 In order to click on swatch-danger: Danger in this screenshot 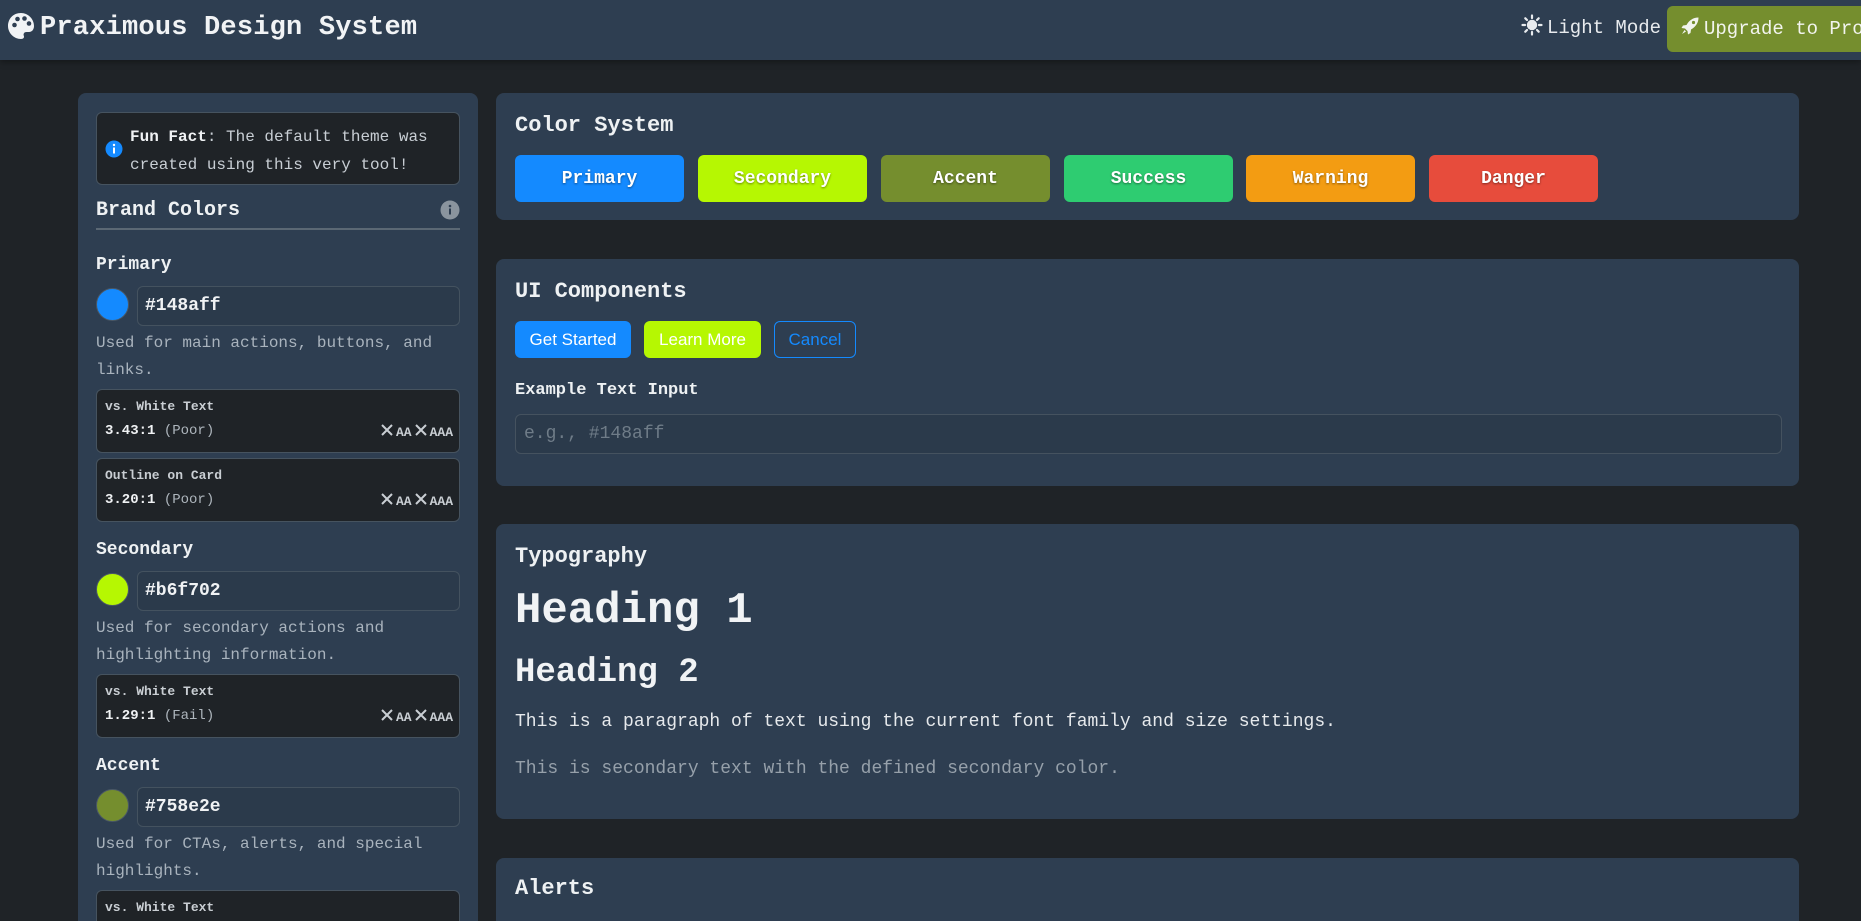, I will do `click(1513, 178)`.